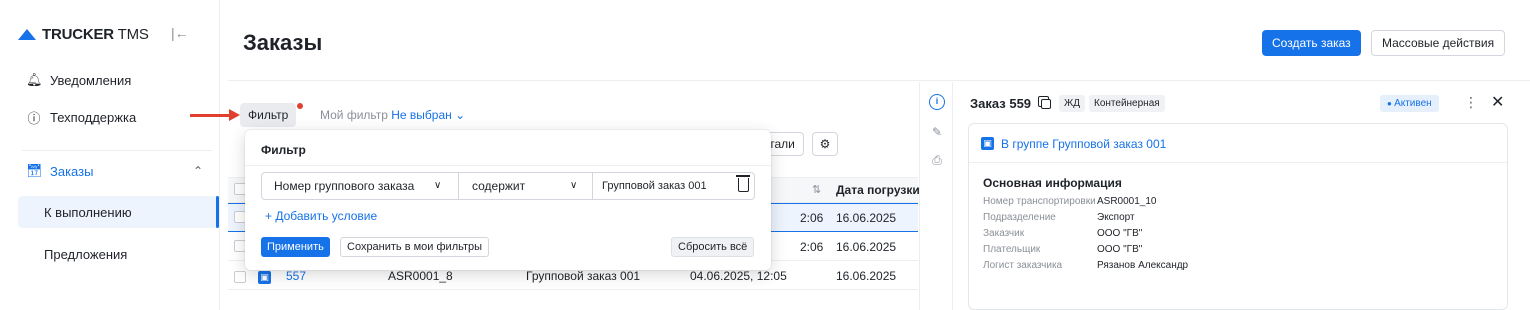 The image size is (1530, 310). Describe the element at coordinates (1012, 249) in the screenshot. I see `field-label: Плательщик` at that location.